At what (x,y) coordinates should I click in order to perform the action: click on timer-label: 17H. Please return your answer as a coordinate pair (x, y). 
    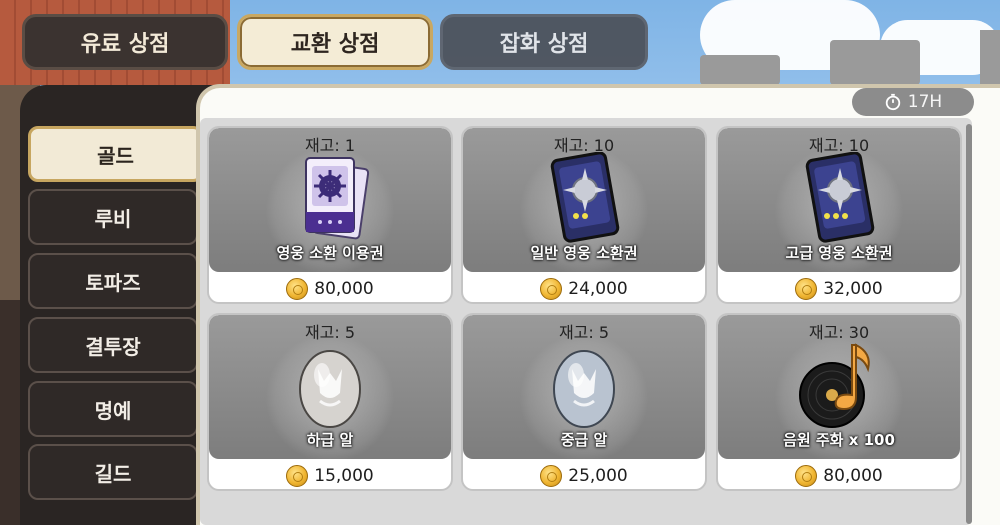
    Looking at the image, I should click on (925, 102).